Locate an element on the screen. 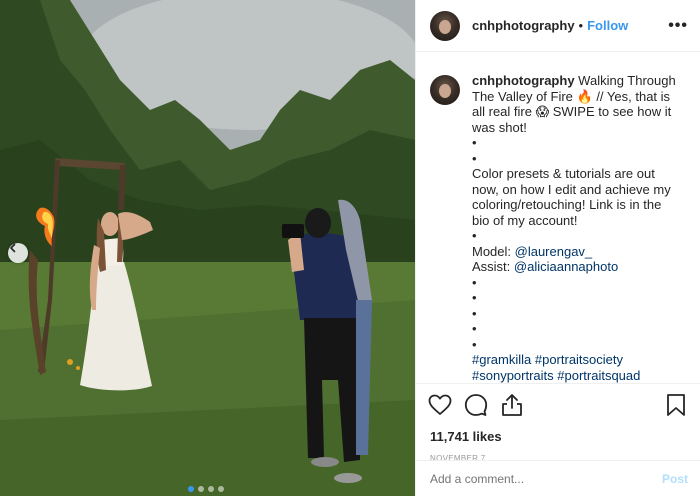 This screenshot has height=496, width=700. carousel-prev-button is located at coordinates (18, 253).